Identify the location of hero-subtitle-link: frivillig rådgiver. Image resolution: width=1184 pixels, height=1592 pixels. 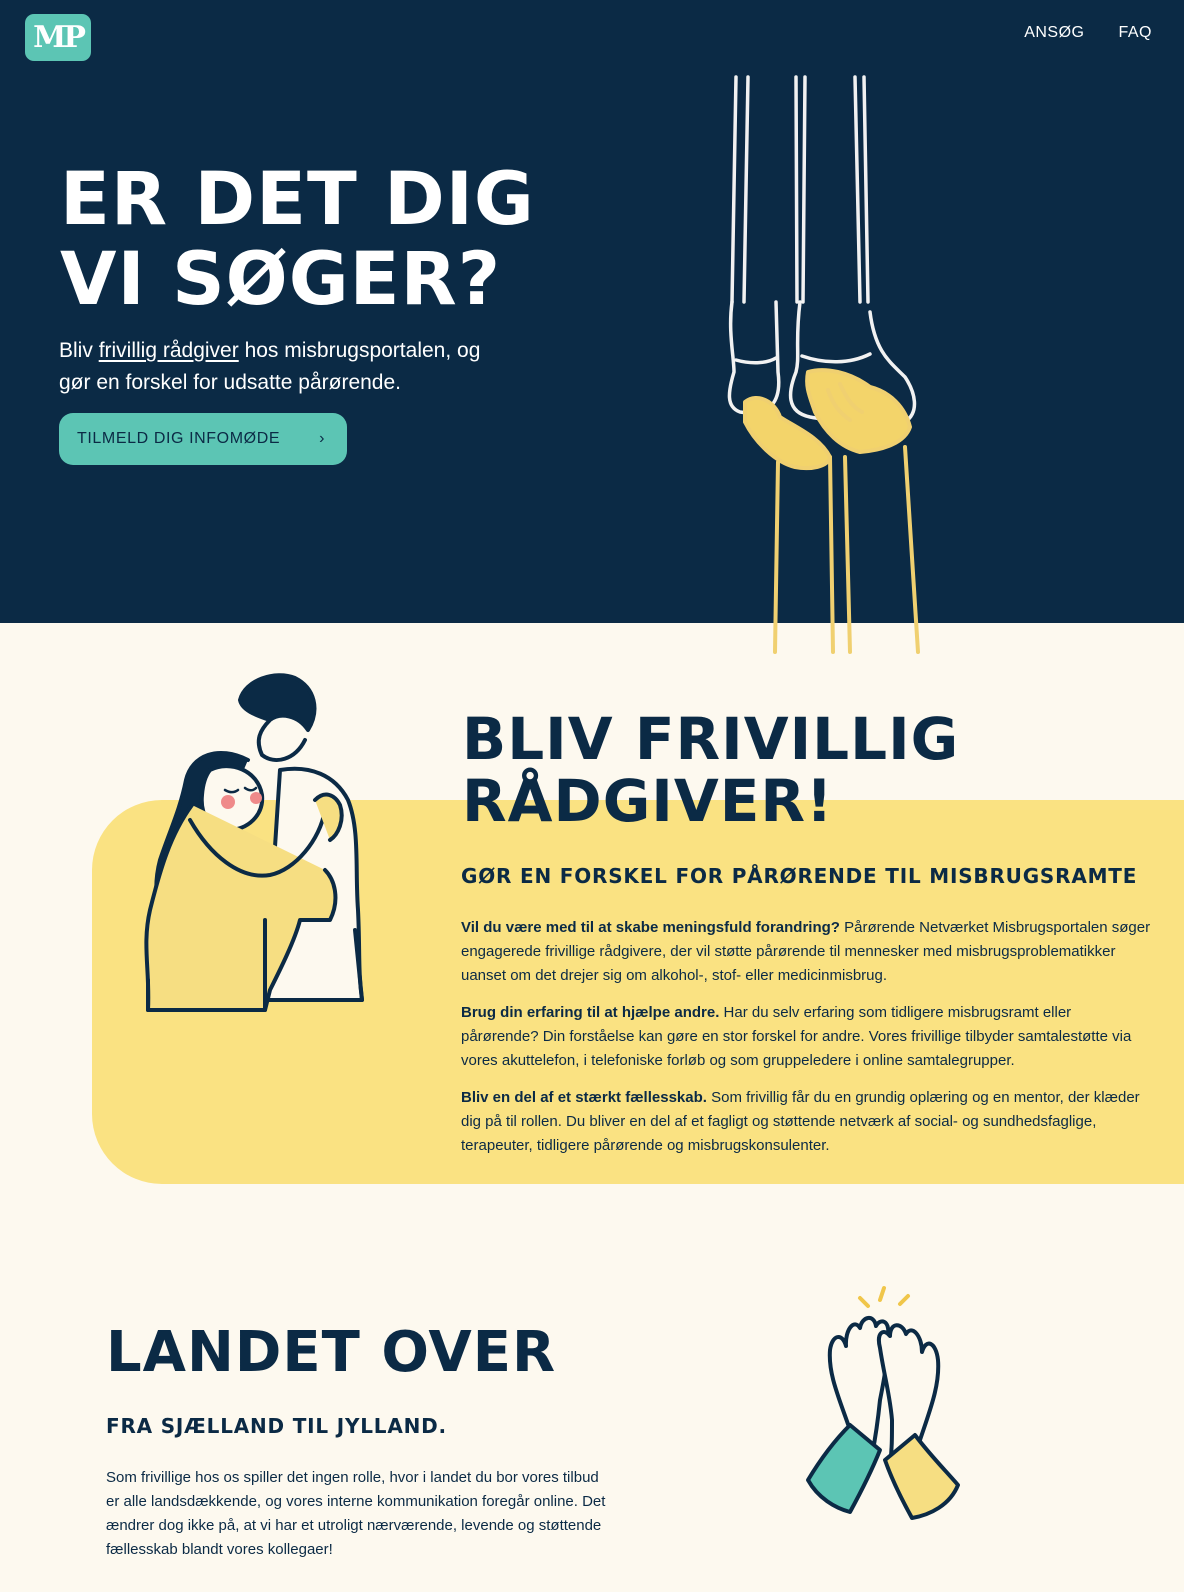
(169, 350).